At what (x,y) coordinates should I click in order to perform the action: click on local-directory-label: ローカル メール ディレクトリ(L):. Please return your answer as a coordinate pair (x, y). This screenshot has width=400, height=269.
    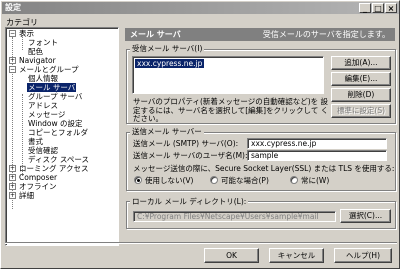
    Looking at the image, I should click on (189, 201).